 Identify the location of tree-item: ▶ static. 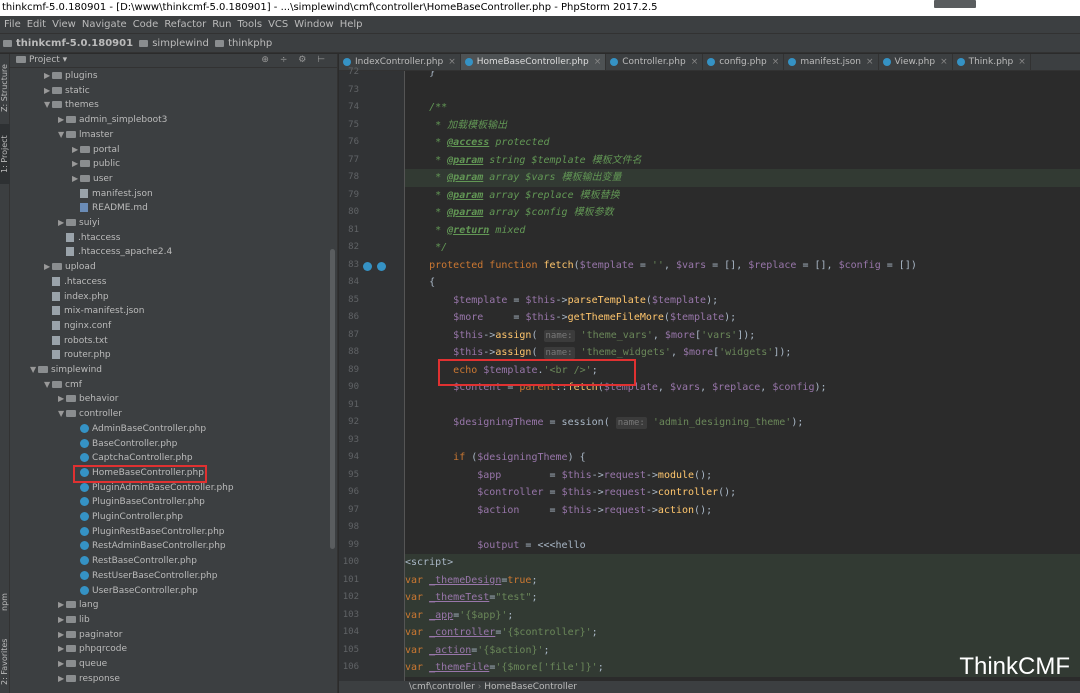
(67, 91).